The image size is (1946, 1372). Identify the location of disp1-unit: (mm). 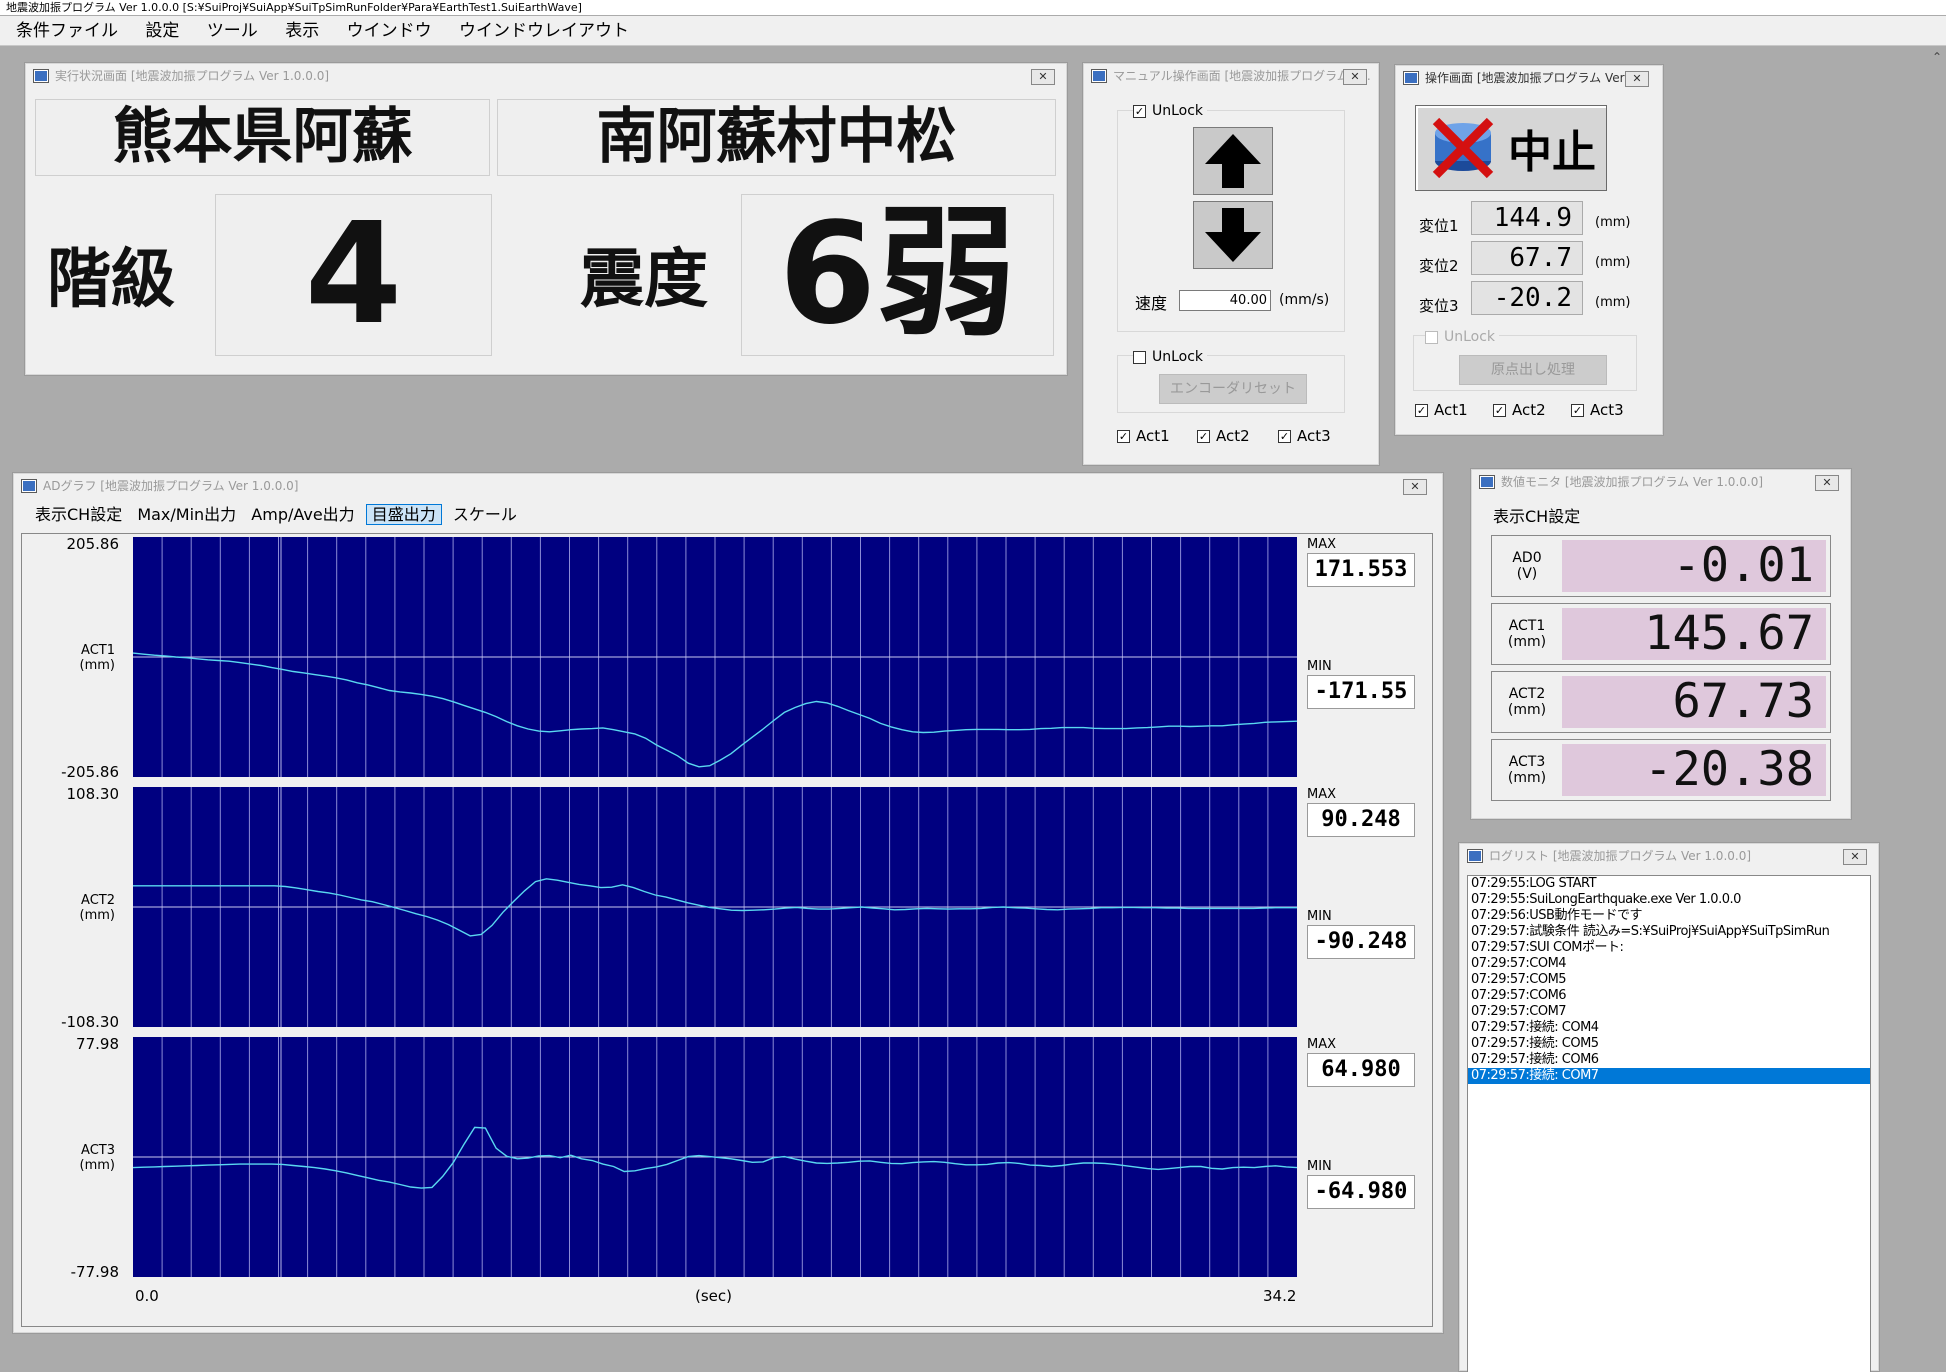
(1613, 222).